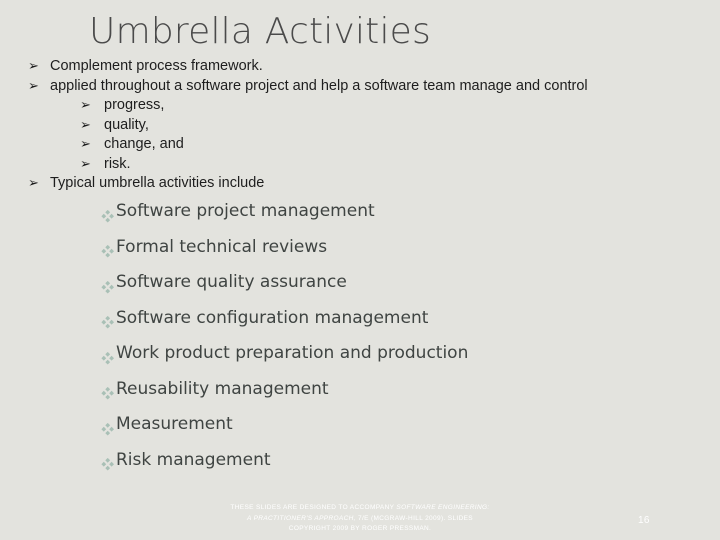 The height and width of the screenshot is (540, 720). Describe the element at coordinates (301, 518) in the screenshot. I see `footer-line-2-emphasis: A Practitioner's Approach,` at that location.